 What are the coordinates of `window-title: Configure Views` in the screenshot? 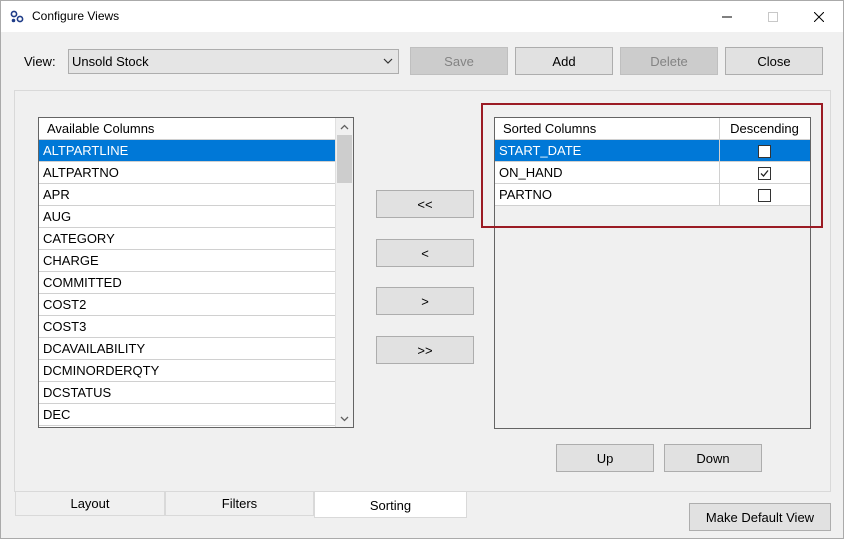 It's located at (76, 16).